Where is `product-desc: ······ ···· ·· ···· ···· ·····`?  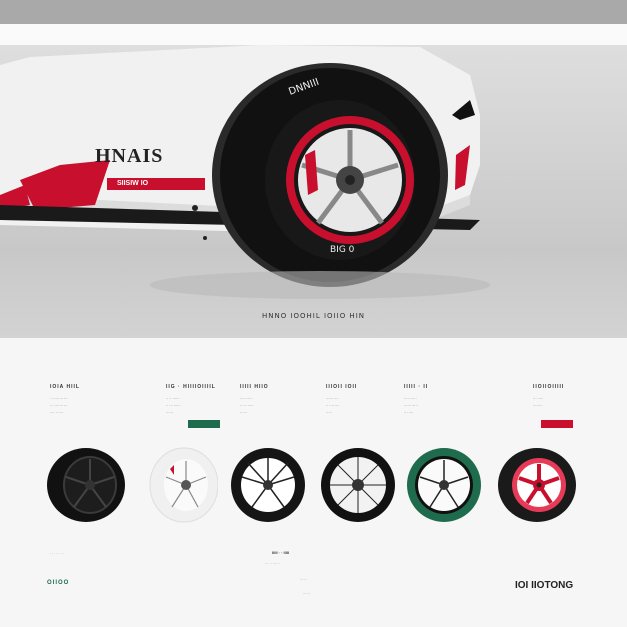
product-desc: ······ ···· ·· ···· ···· ····· is located at coordinates (333, 406).